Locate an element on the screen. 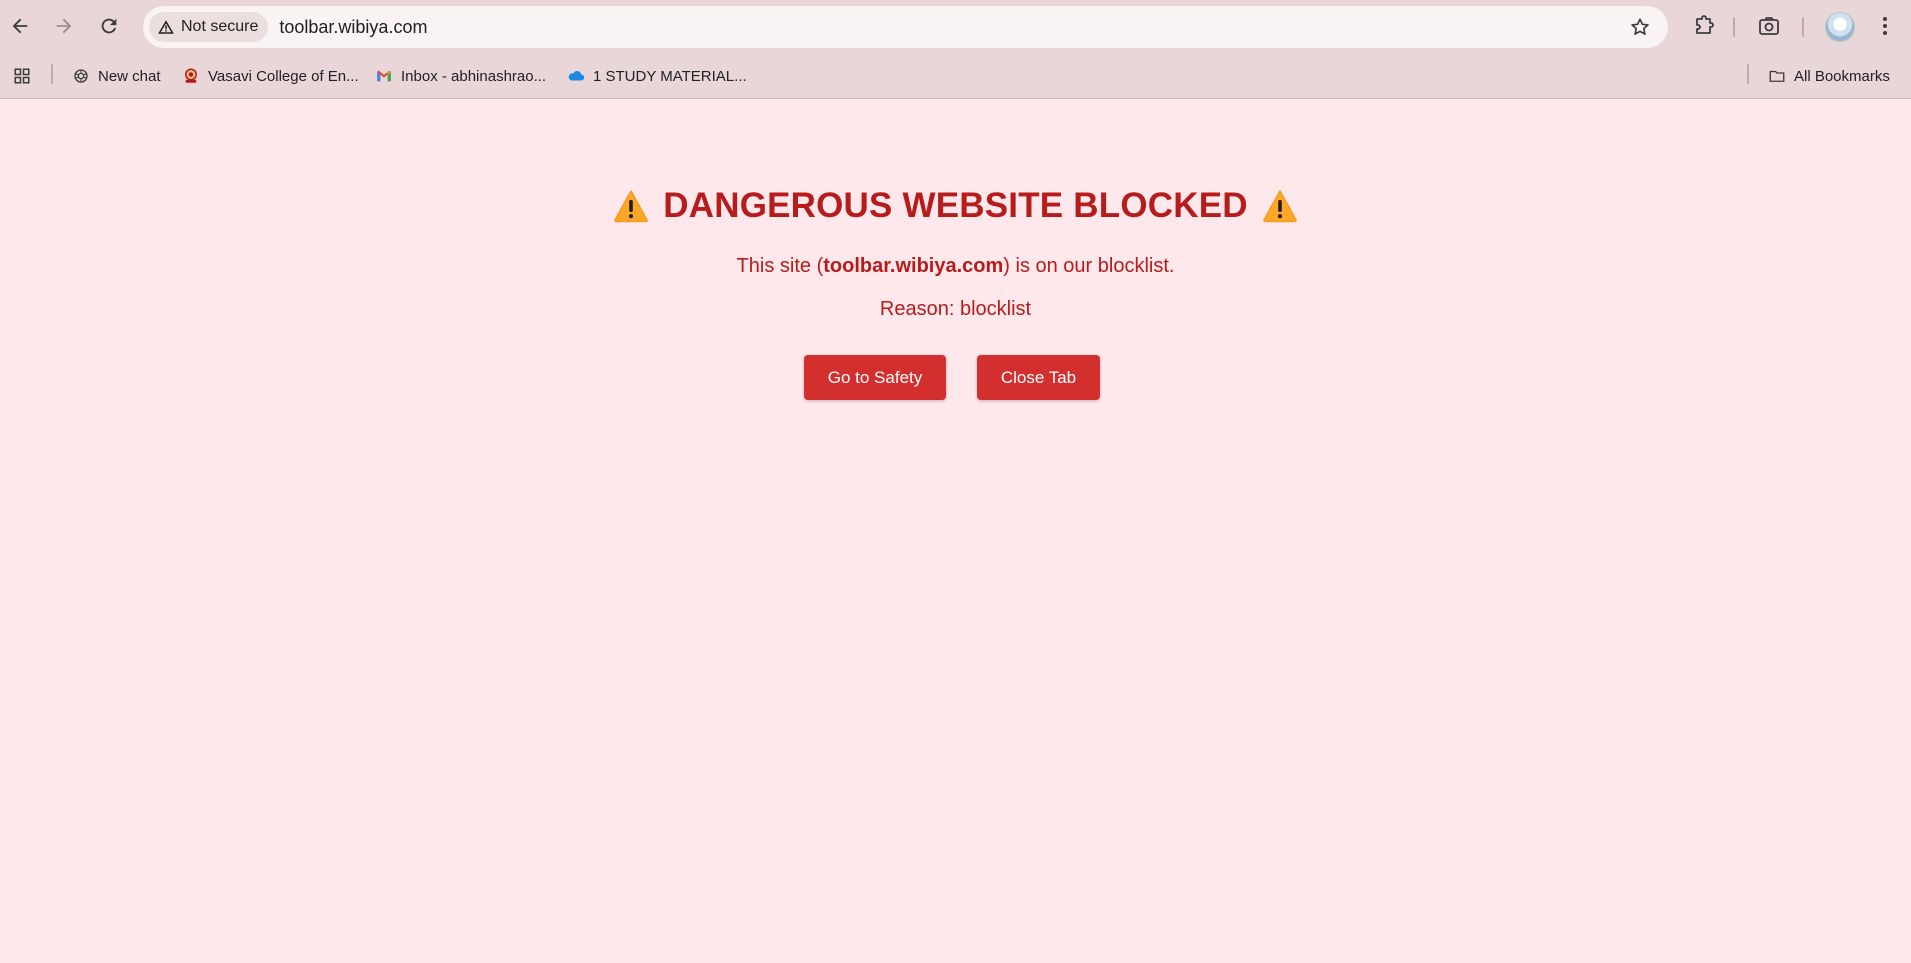 The width and height of the screenshot is (1911, 963). menu-button is located at coordinates (1885, 26).